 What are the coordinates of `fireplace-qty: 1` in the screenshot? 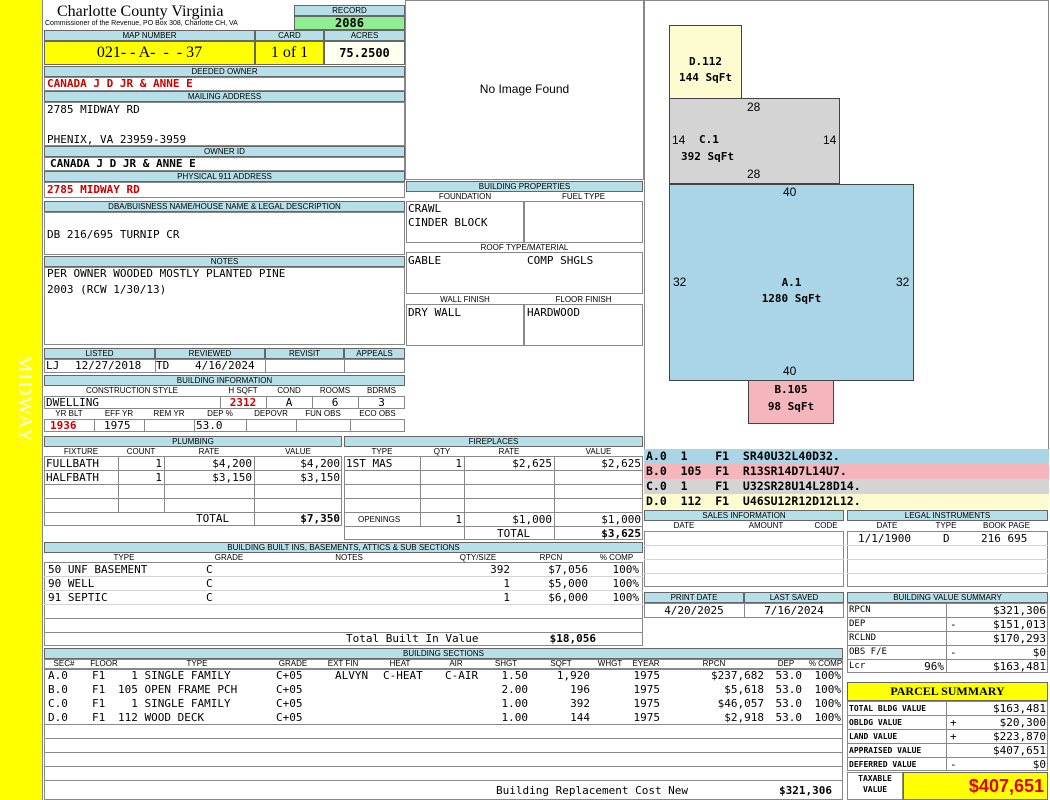 It's located at (458, 463).